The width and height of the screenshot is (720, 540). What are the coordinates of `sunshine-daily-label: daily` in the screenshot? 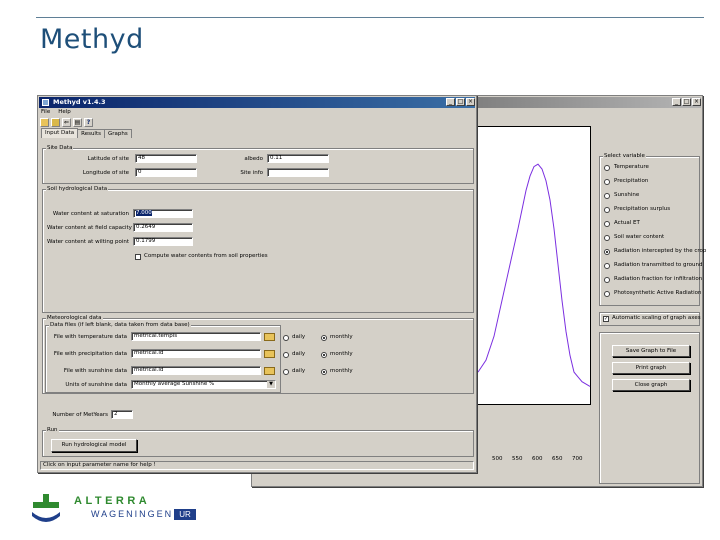 It's located at (299, 371).